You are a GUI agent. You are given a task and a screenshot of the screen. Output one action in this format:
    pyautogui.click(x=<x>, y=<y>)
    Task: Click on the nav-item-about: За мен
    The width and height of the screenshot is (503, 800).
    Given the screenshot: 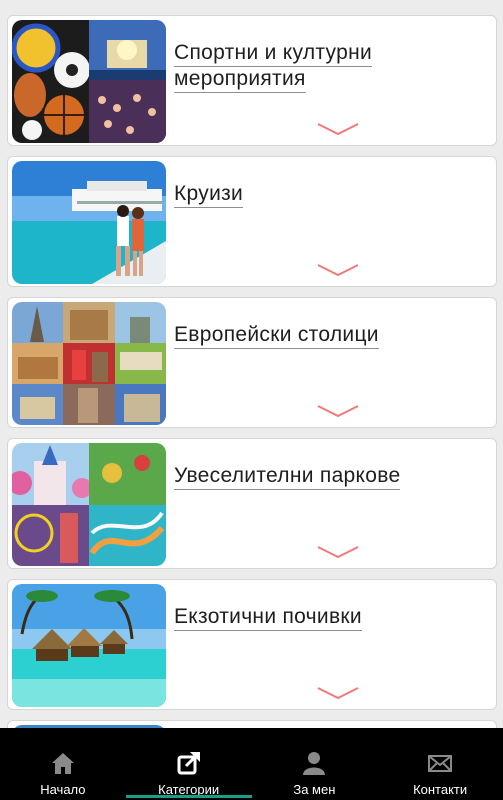 What is the action you would take?
    pyautogui.click(x=315, y=764)
    